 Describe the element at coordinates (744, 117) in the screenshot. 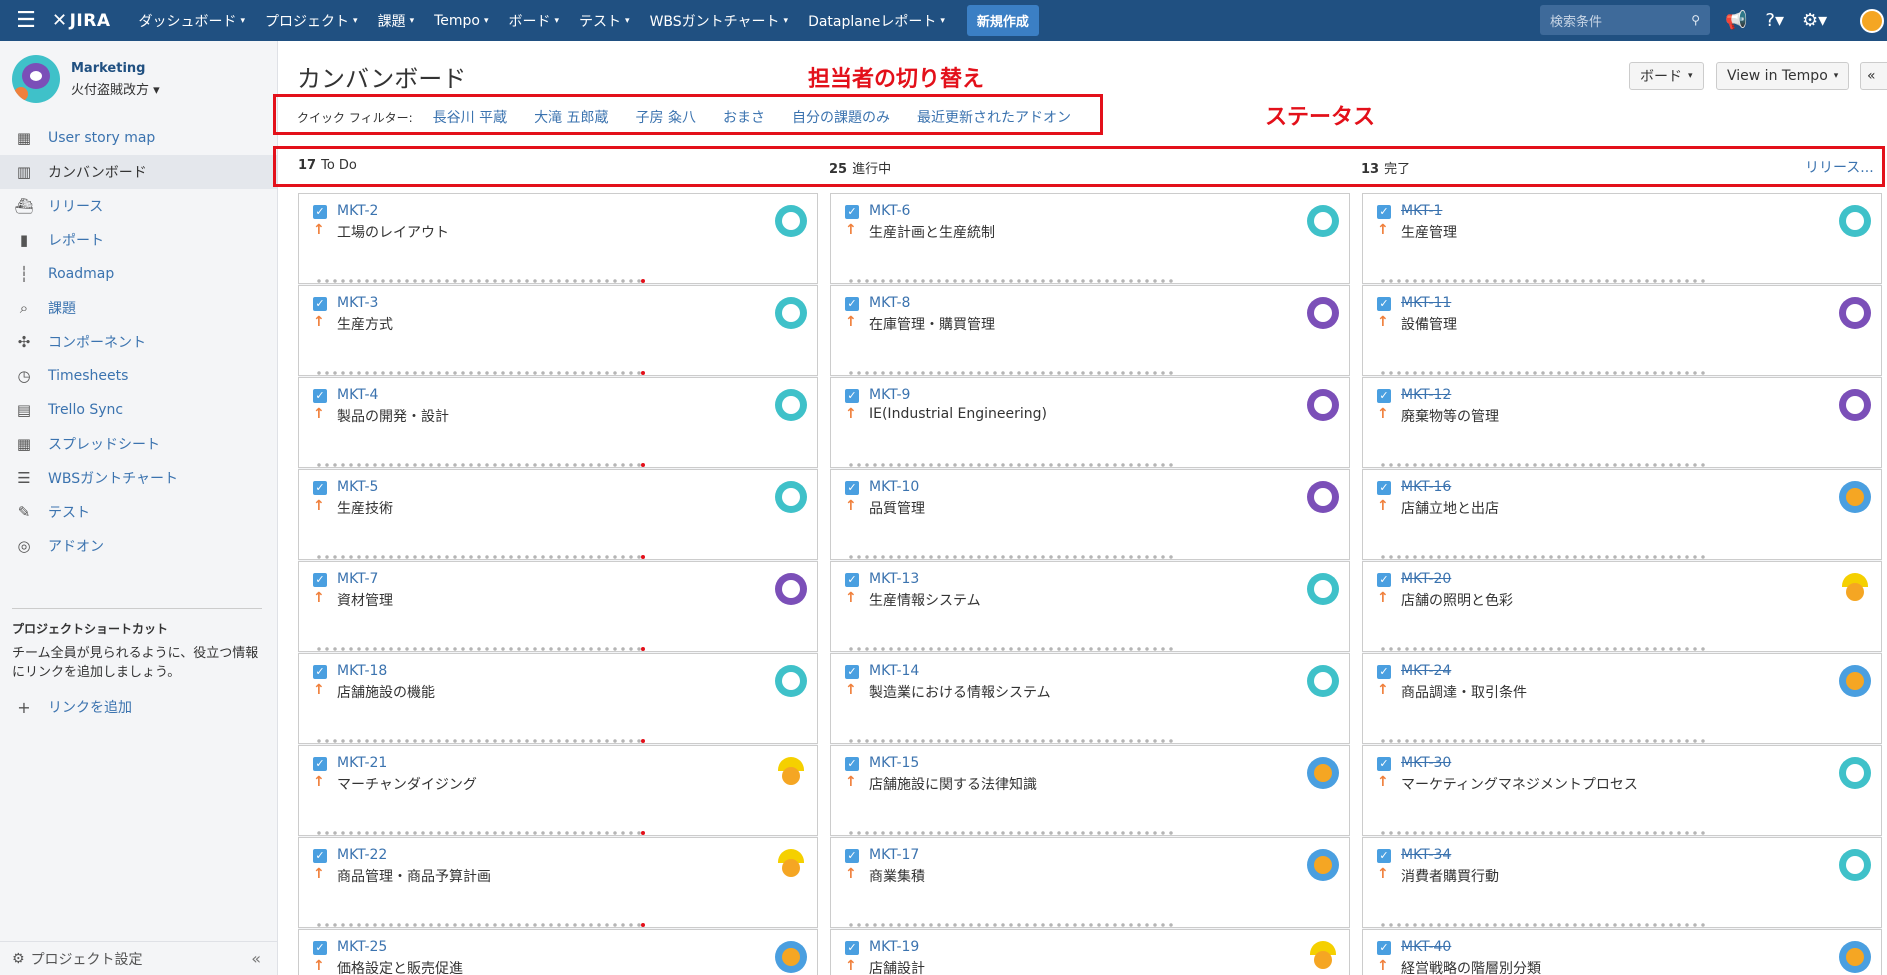

I see `quickfilter-3: おまさ` at that location.